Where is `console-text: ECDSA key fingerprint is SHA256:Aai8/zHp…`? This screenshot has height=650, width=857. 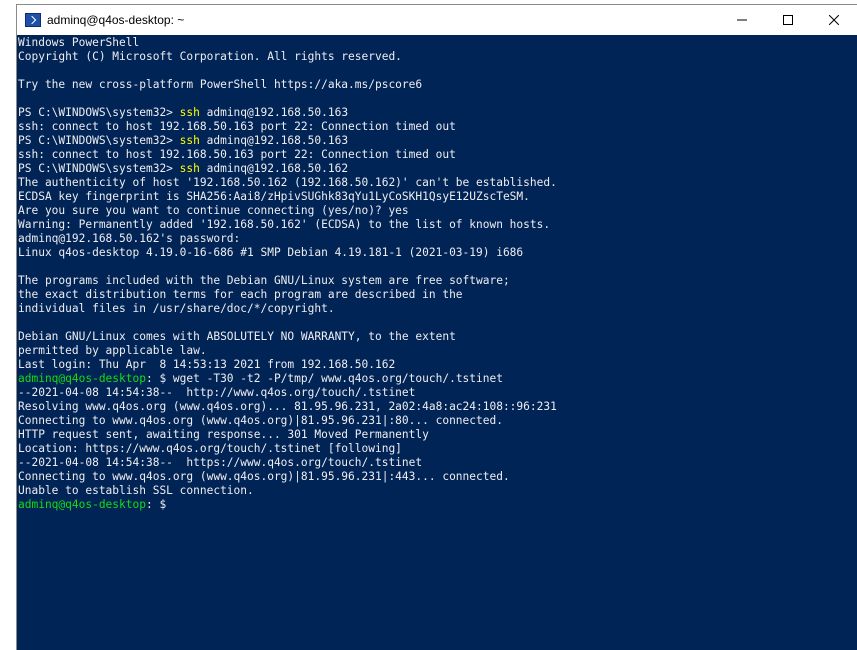 console-text: ECDSA key fingerprint is SHA256:Aai8/zHp… is located at coordinates (274, 196).